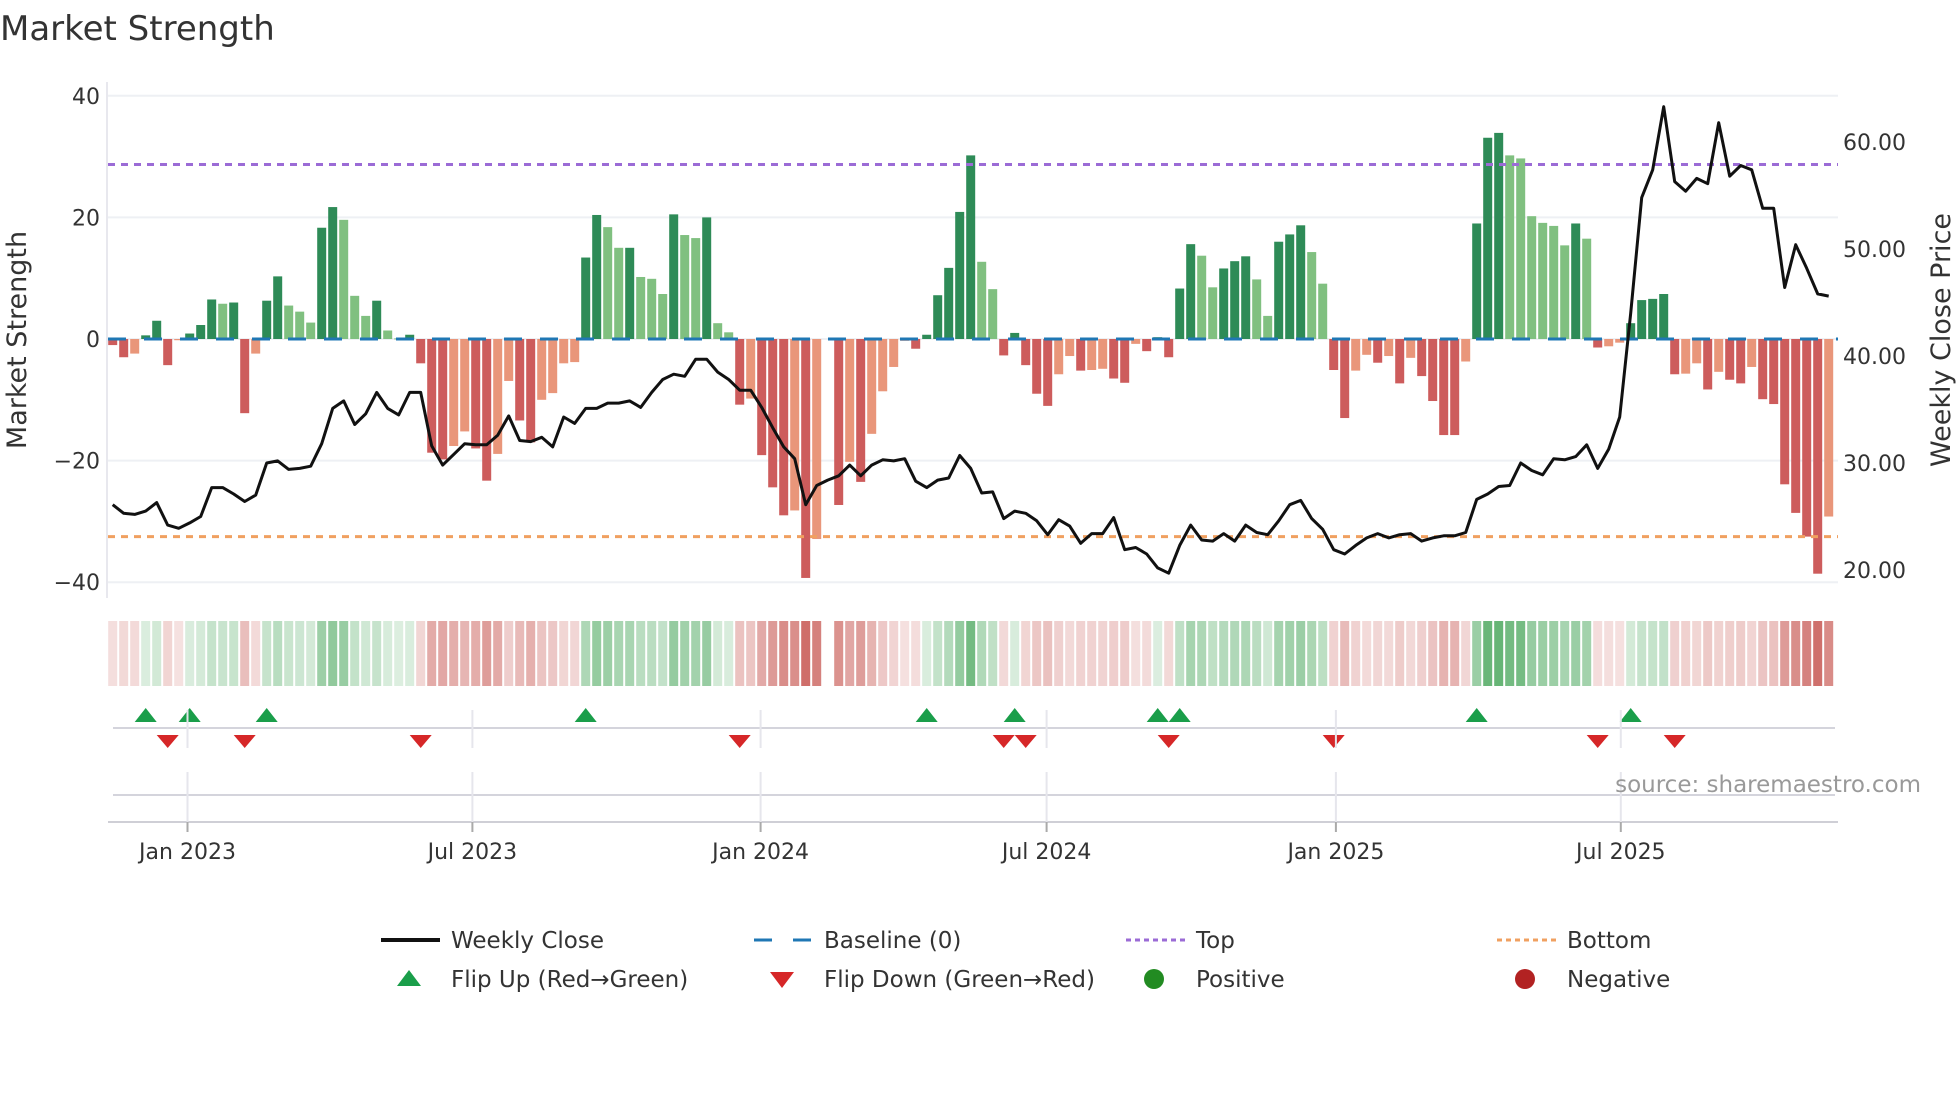 The height and width of the screenshot is (1106, 1960). Describe the element at coordinates (93, 340) in the screenshot. I see `y-tick-label: 0` at that location.